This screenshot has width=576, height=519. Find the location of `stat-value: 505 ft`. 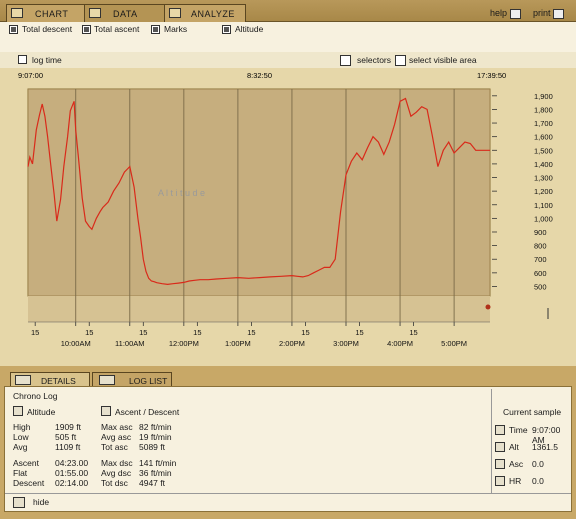

stat-value: 505 ft is located at coordinates (66, 437).